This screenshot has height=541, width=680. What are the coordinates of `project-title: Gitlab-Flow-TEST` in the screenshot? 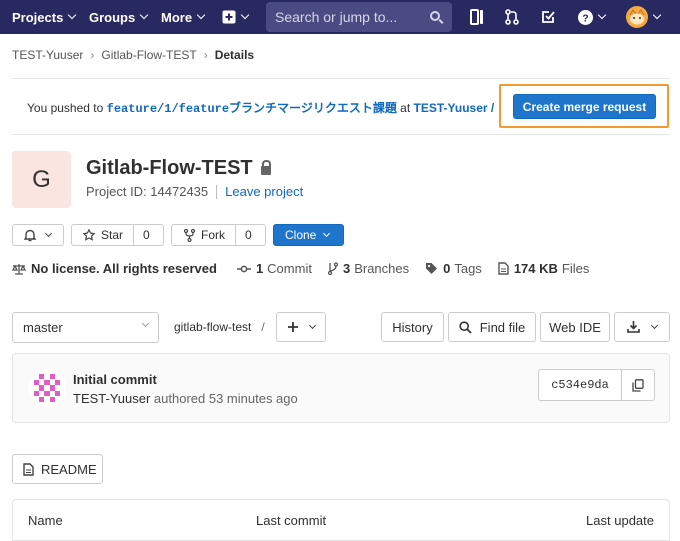 It's located at (178, 168).